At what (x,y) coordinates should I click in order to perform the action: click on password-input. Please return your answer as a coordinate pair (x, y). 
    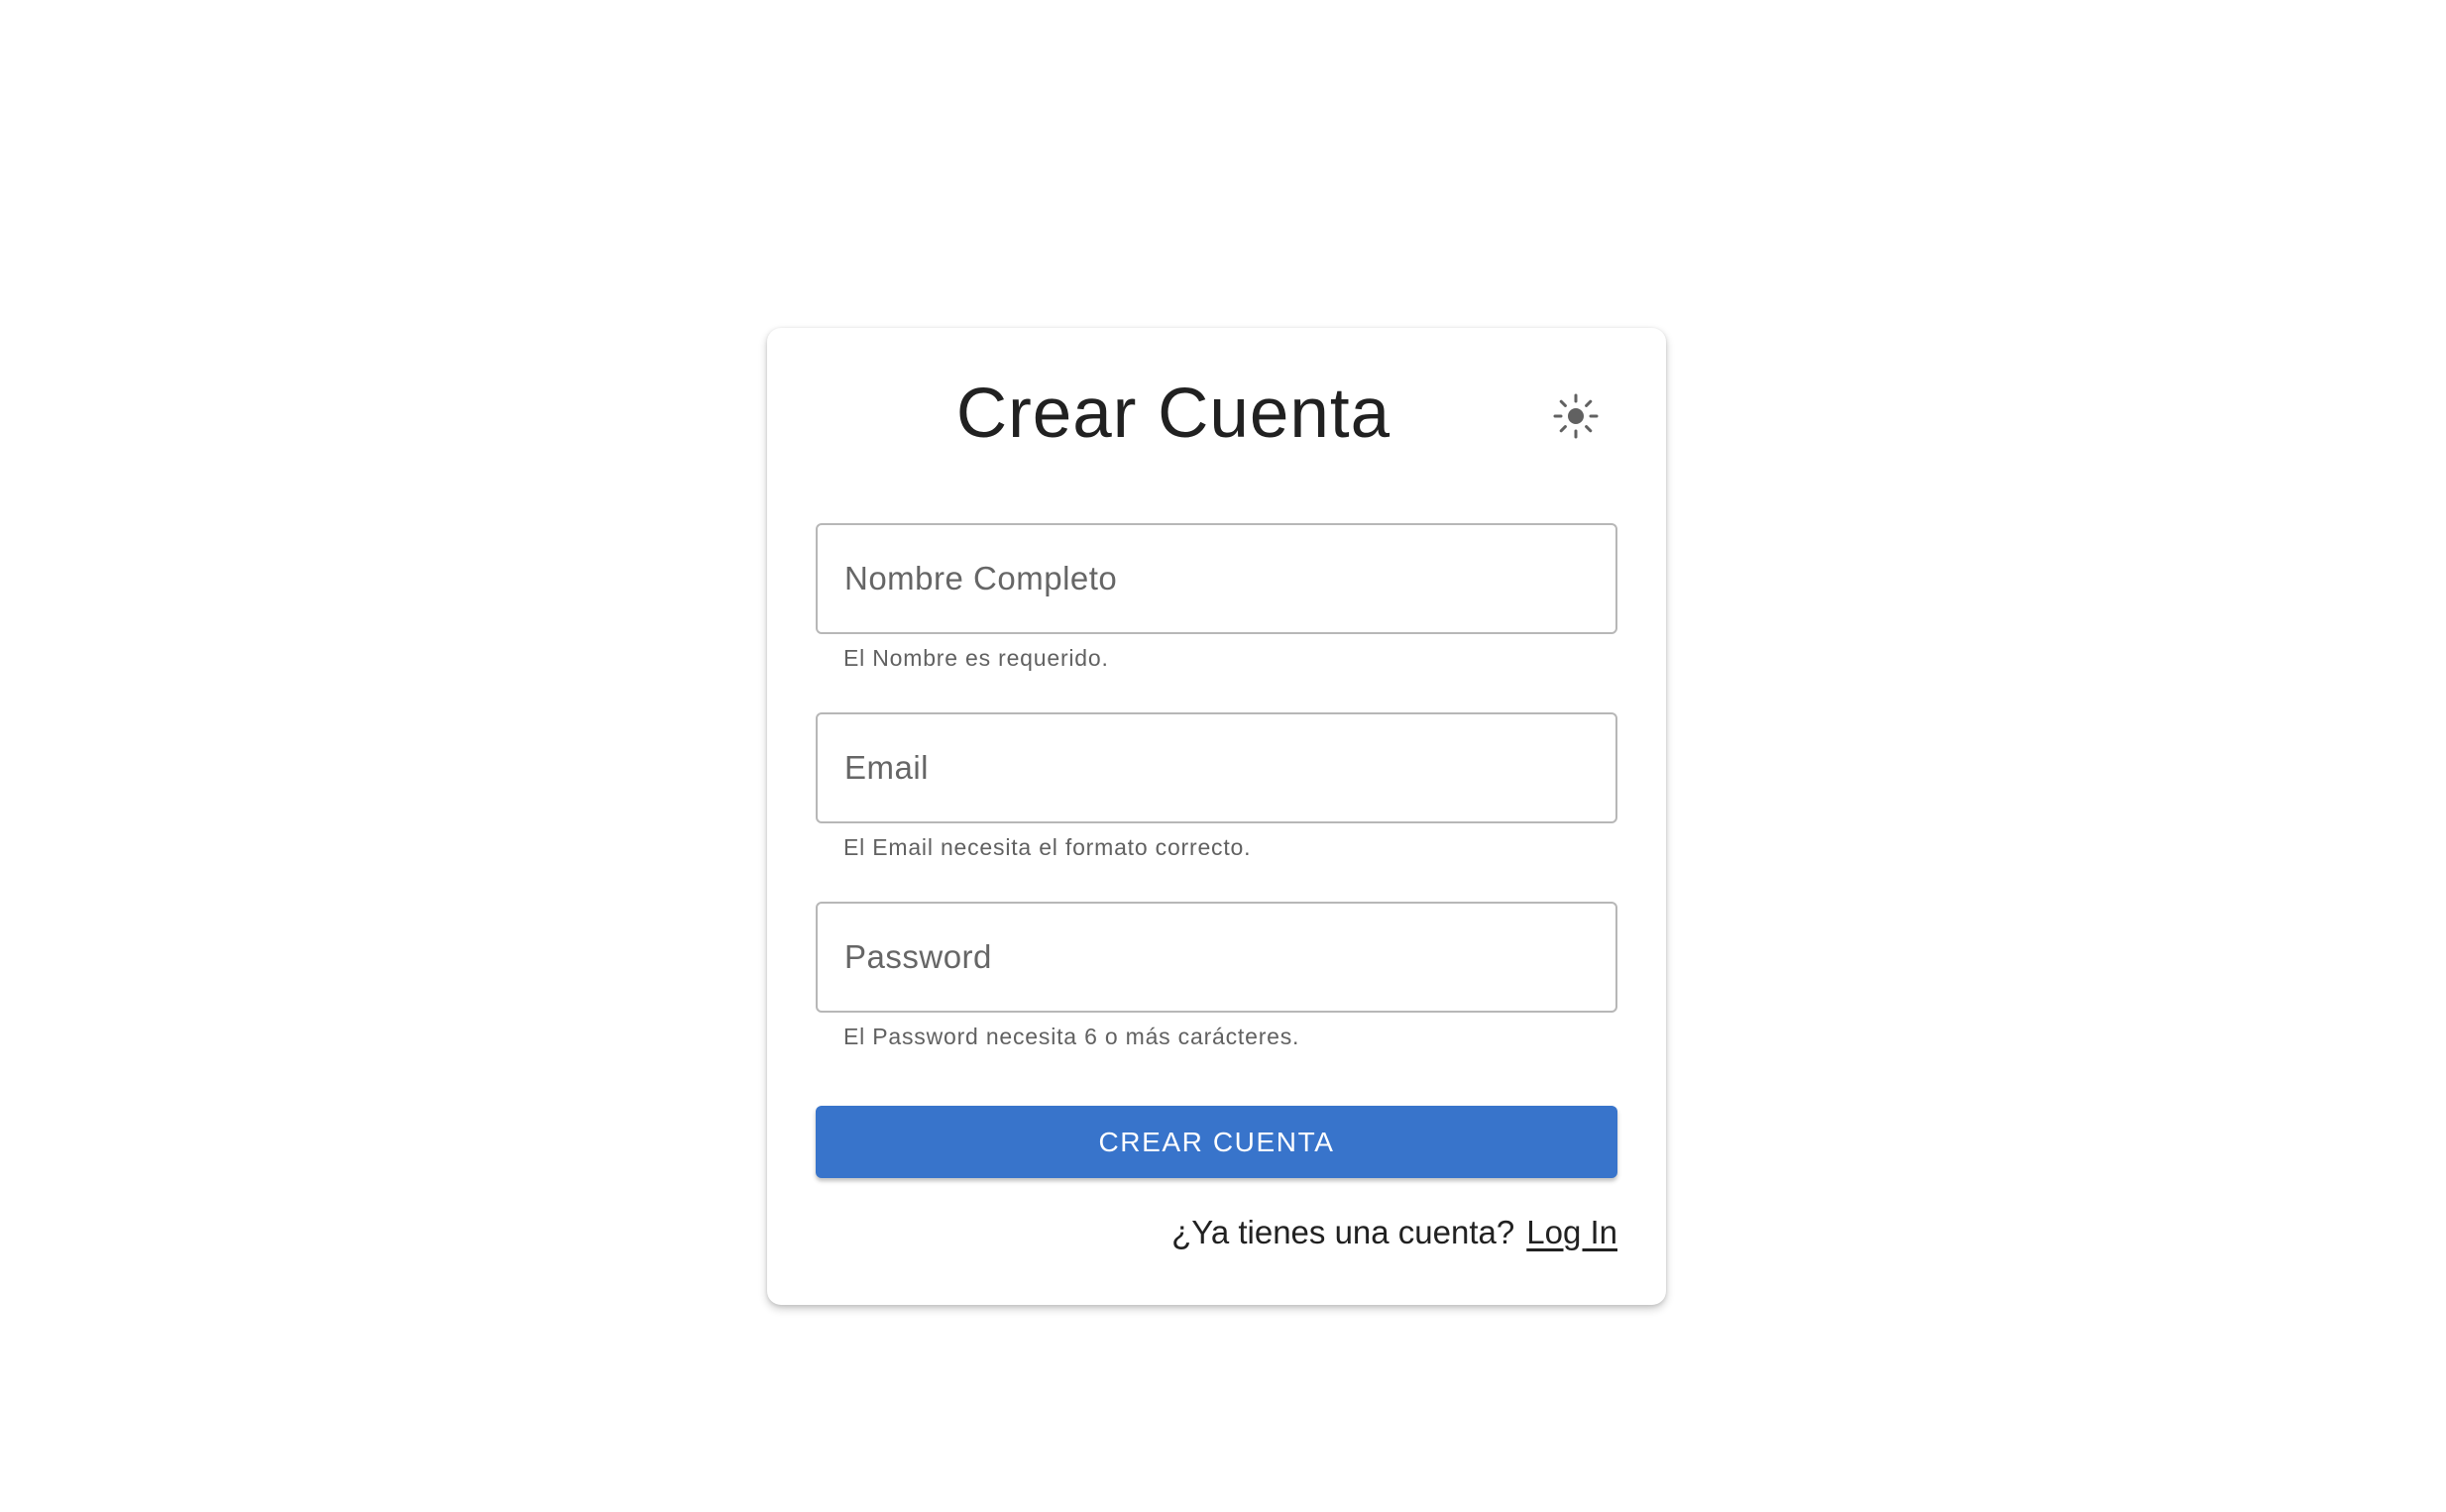
    Looking at the image, I should click on (1216, 958).